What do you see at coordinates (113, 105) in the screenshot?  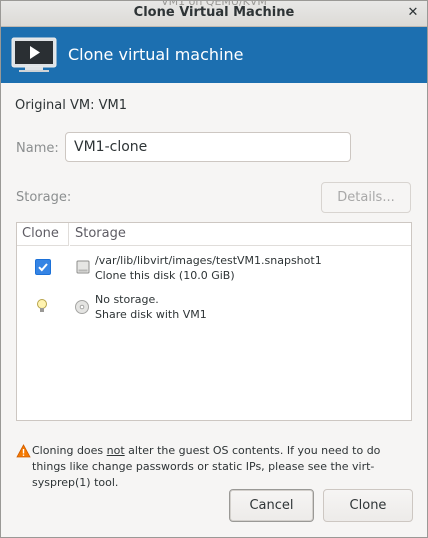 I see `original-vm-value: VM1` at bounding box center [113, 105].